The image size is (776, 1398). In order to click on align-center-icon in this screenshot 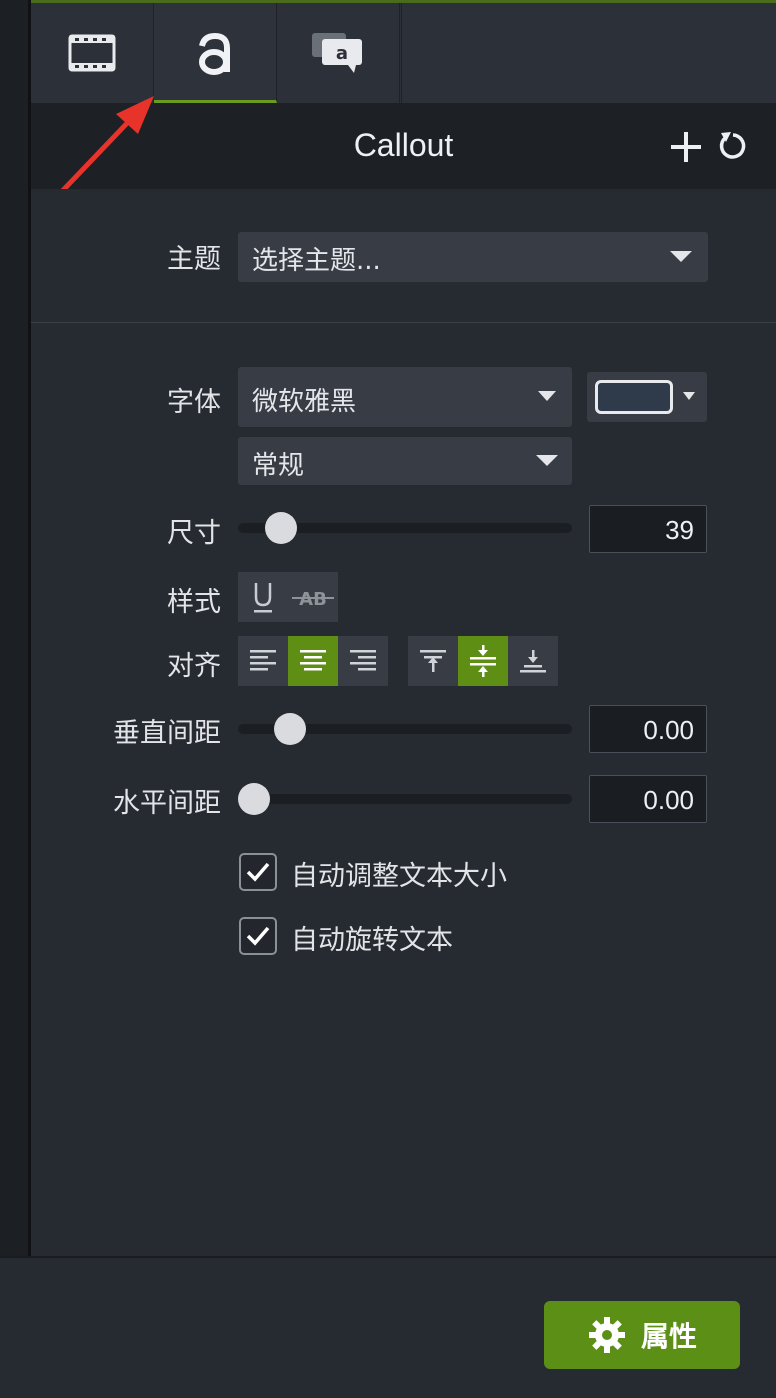, I will do `click(313, 660)`.